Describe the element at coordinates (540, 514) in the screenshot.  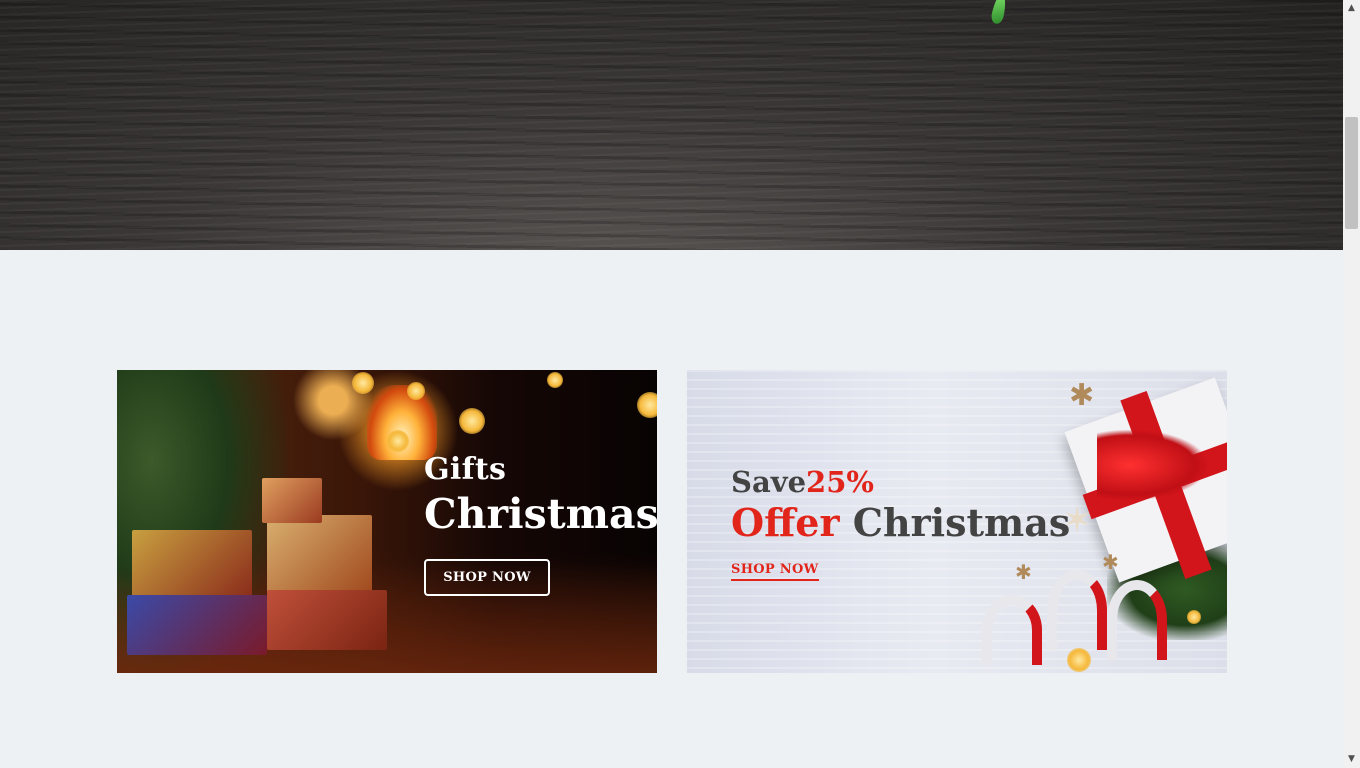
I see `banner-title: Christmas` at that location.